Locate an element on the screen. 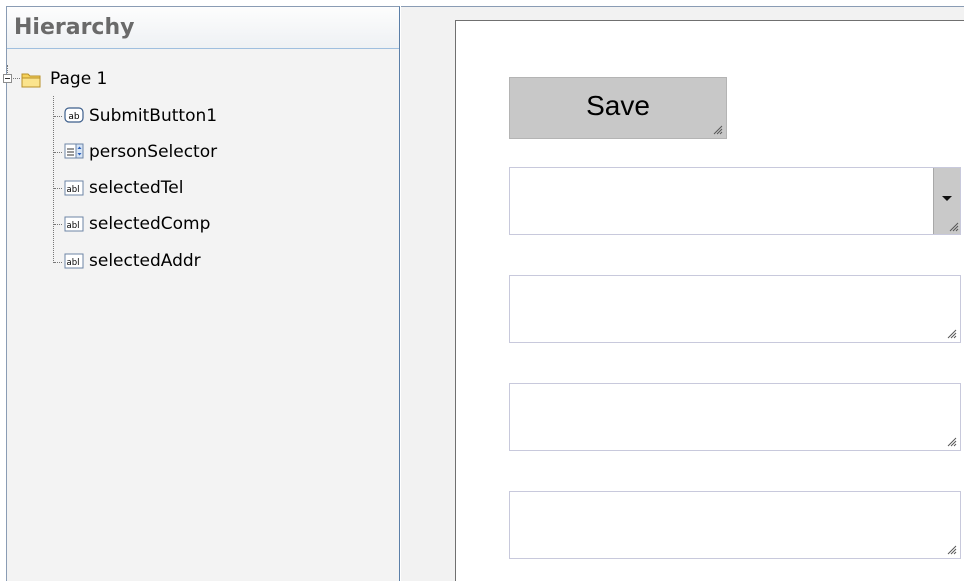  button-ab-icon: ab is located at coordinates (74, 115).